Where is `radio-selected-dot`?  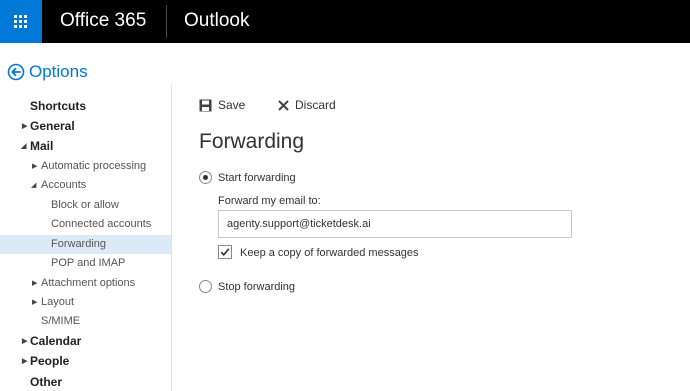 radio-selected-dot is located at coordinates (205, 177).